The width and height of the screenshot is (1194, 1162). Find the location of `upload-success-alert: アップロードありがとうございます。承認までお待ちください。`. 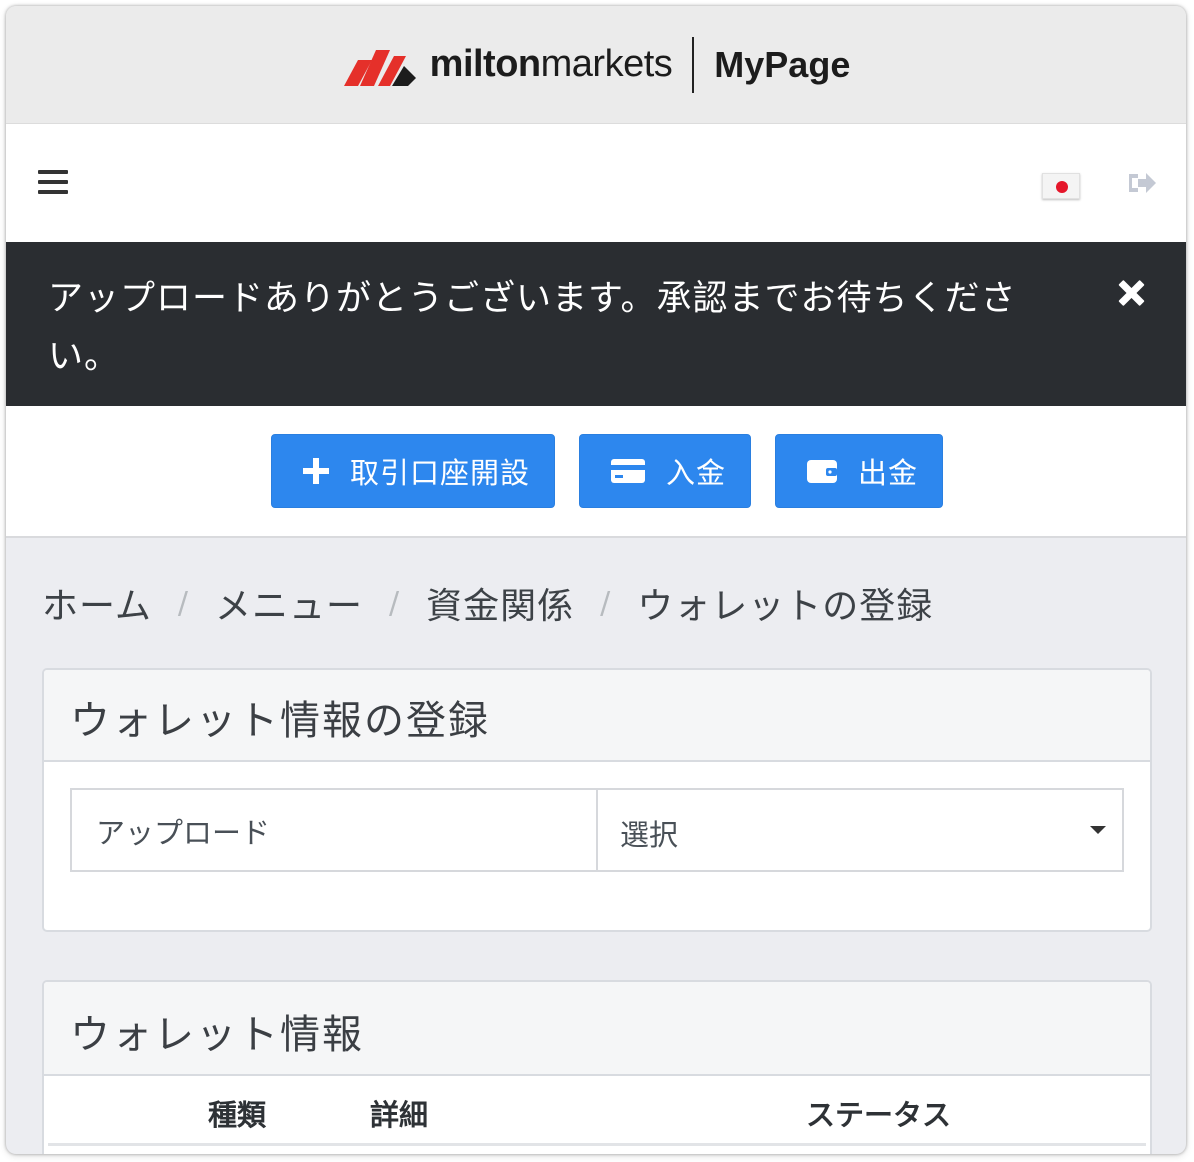

upload-success-alert: アップロードありがとうございます。承認までお待ちください。 is located at coordinates (596, 324).